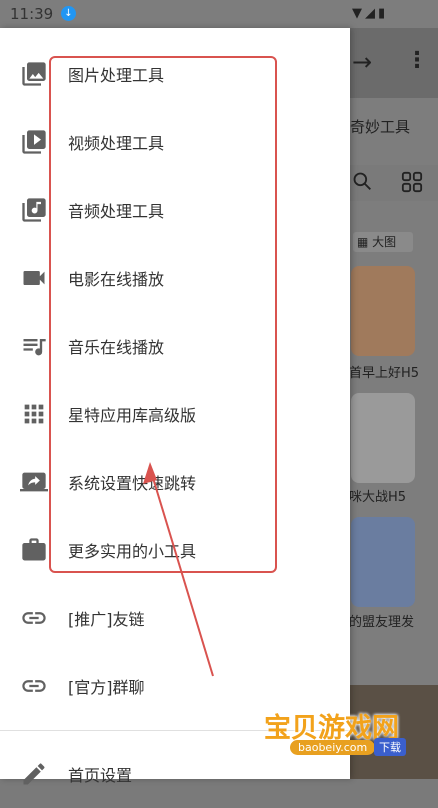 The width and height of the screenshot is (438, 808). What do you see at coordinates (384, 373) in the screenshot?
I see `background-card-title: 首早上好H5` at bounding box center [384, 373].